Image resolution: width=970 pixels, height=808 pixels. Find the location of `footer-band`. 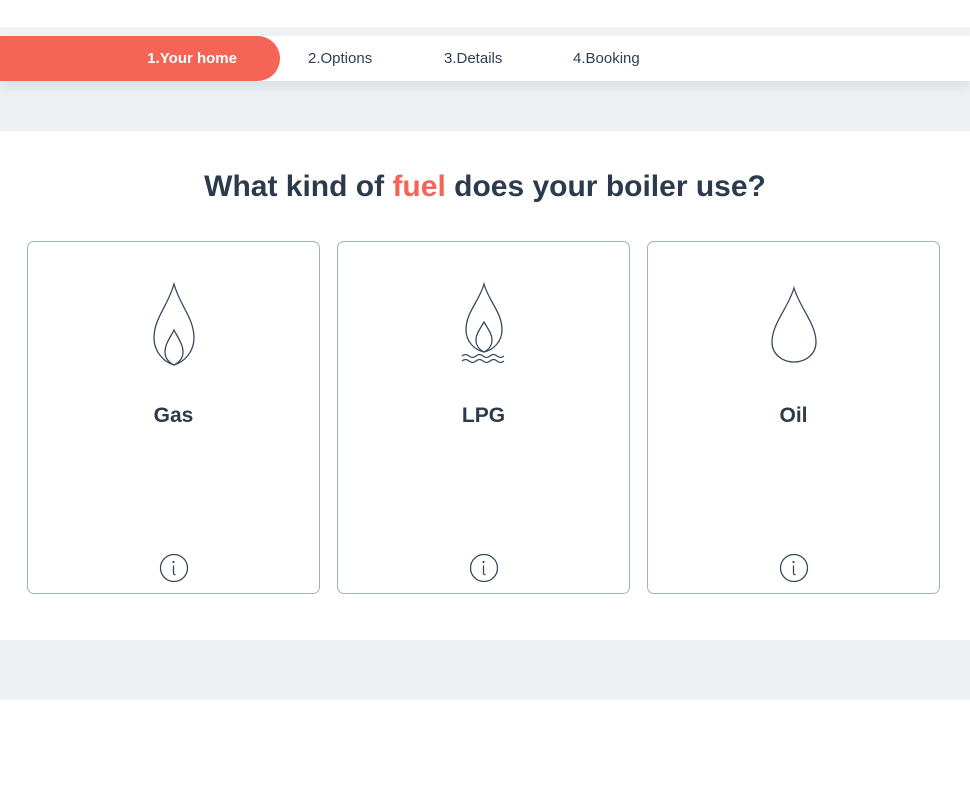

footer-band is located at coordinates (485, 670).